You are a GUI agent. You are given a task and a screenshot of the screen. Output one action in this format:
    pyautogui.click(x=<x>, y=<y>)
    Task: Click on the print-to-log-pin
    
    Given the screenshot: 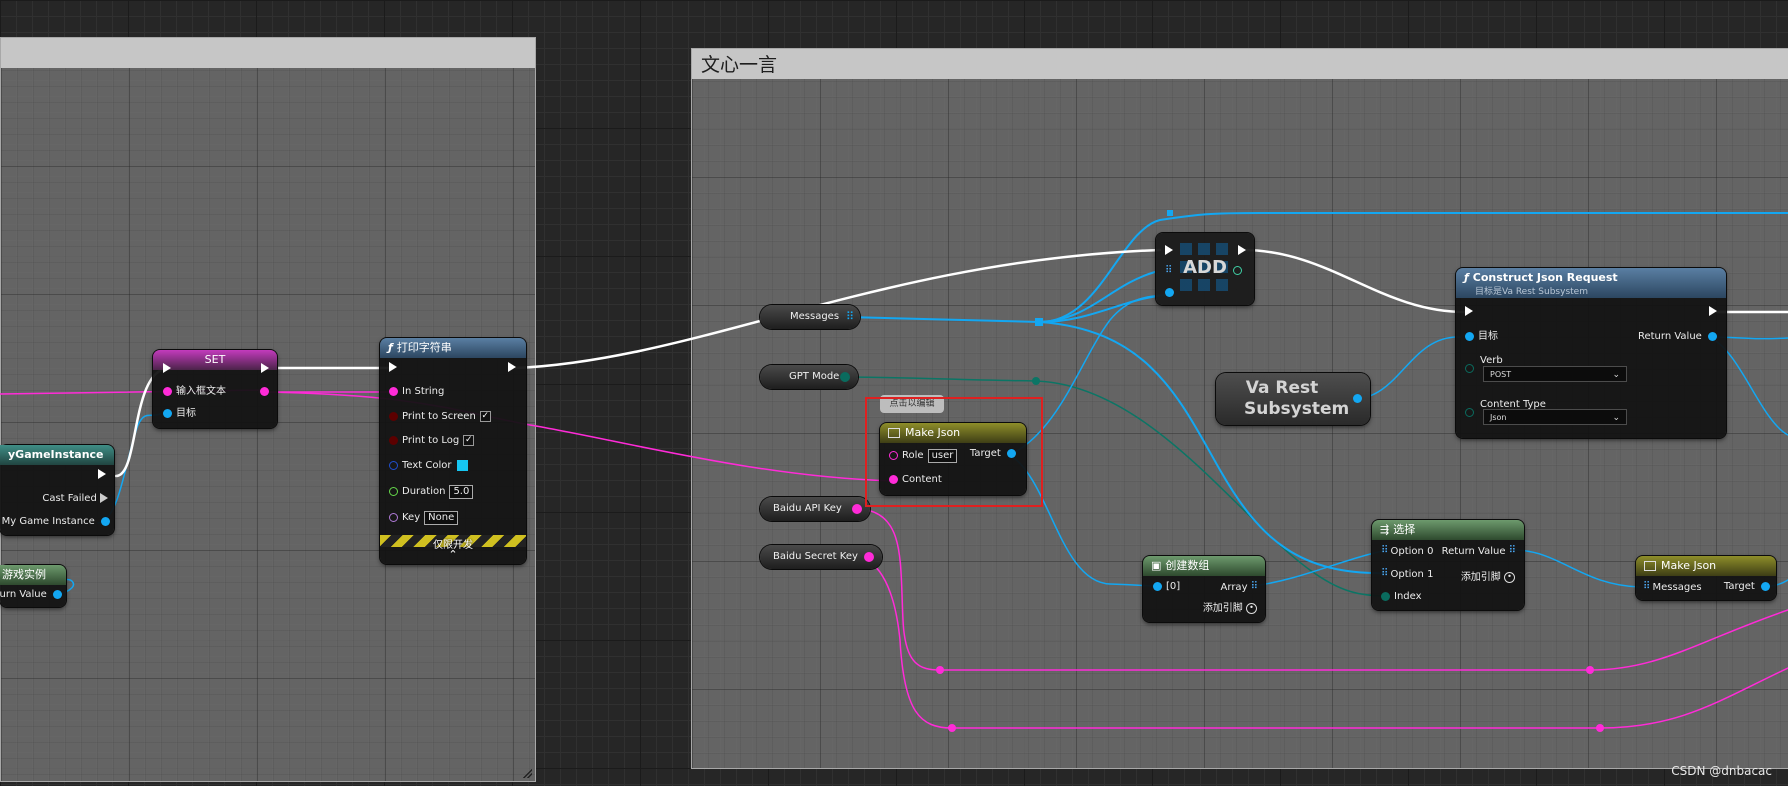 What is the action you would take?
    pyautogui.click(x=393, y=440)
    